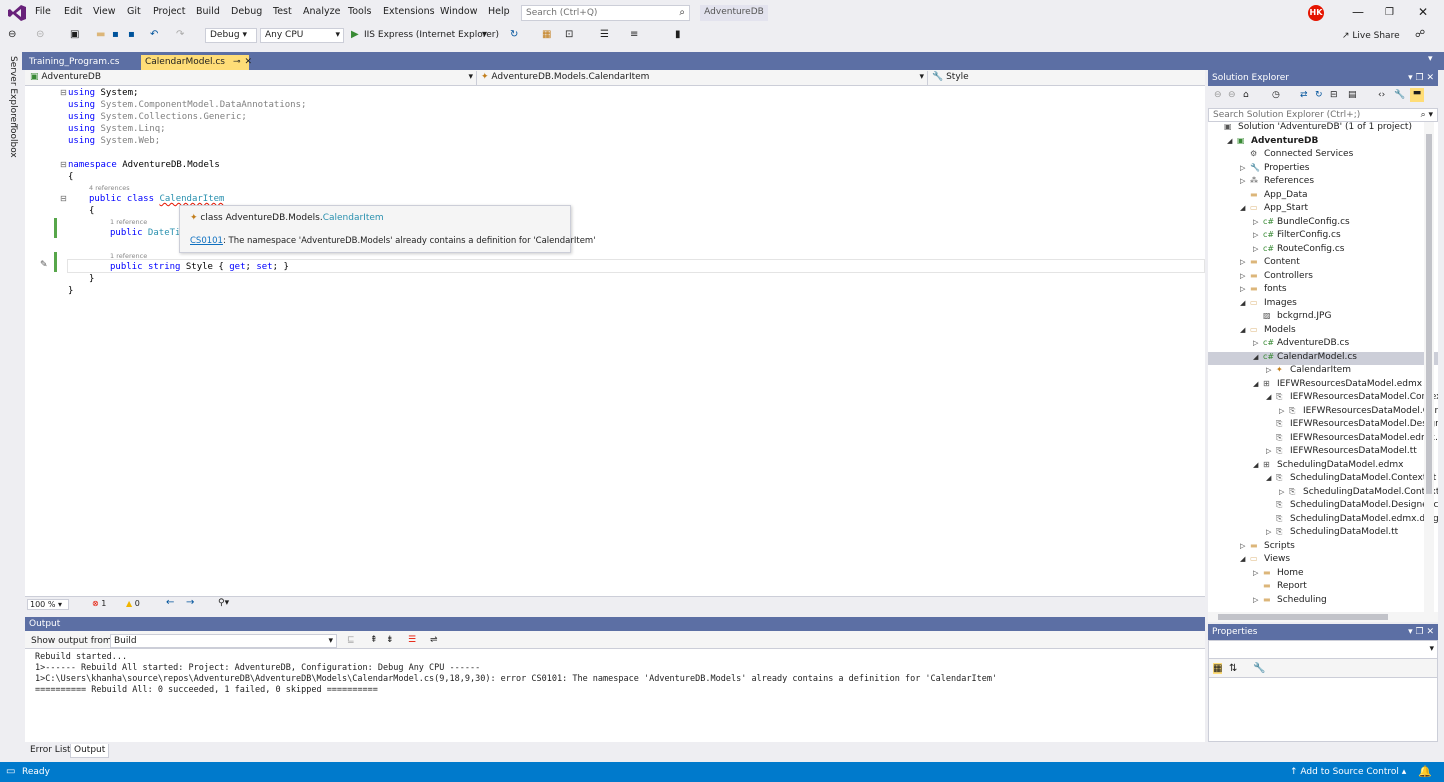 This screenshot has height=782, width=1444. Describe the element at coordinates (282, 11) in the screenshot. I see `menu-item-test: Test` at that location.